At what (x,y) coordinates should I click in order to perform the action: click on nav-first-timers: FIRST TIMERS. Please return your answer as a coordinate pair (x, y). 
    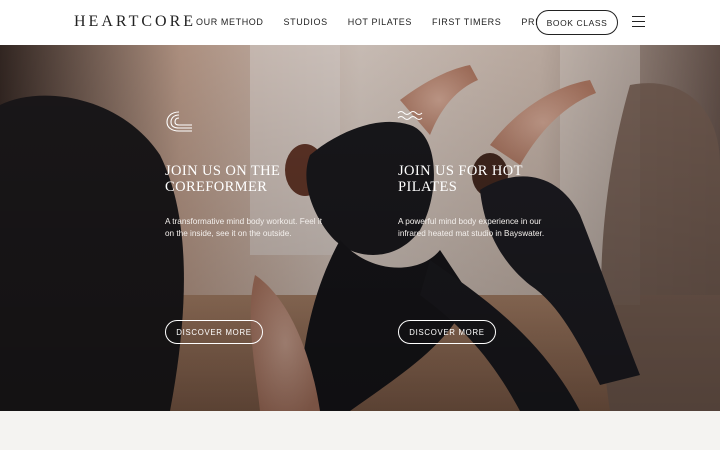
    Looking at the image, I should click on (466, 22).